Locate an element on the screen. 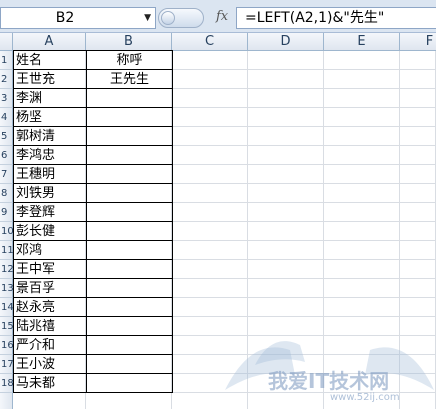 This screenshot has height=409, width=436. cell-b8 is located at coordinates (129, 193).